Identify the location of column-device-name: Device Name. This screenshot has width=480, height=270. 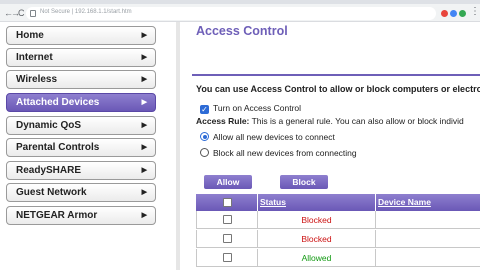
(404, 202).